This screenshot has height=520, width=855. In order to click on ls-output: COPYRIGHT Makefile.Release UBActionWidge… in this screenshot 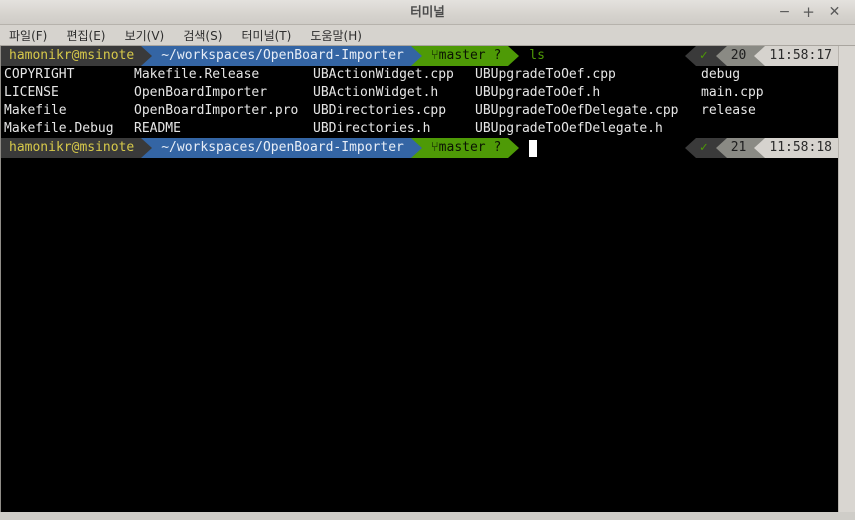, I will do `click(419, 102)`.